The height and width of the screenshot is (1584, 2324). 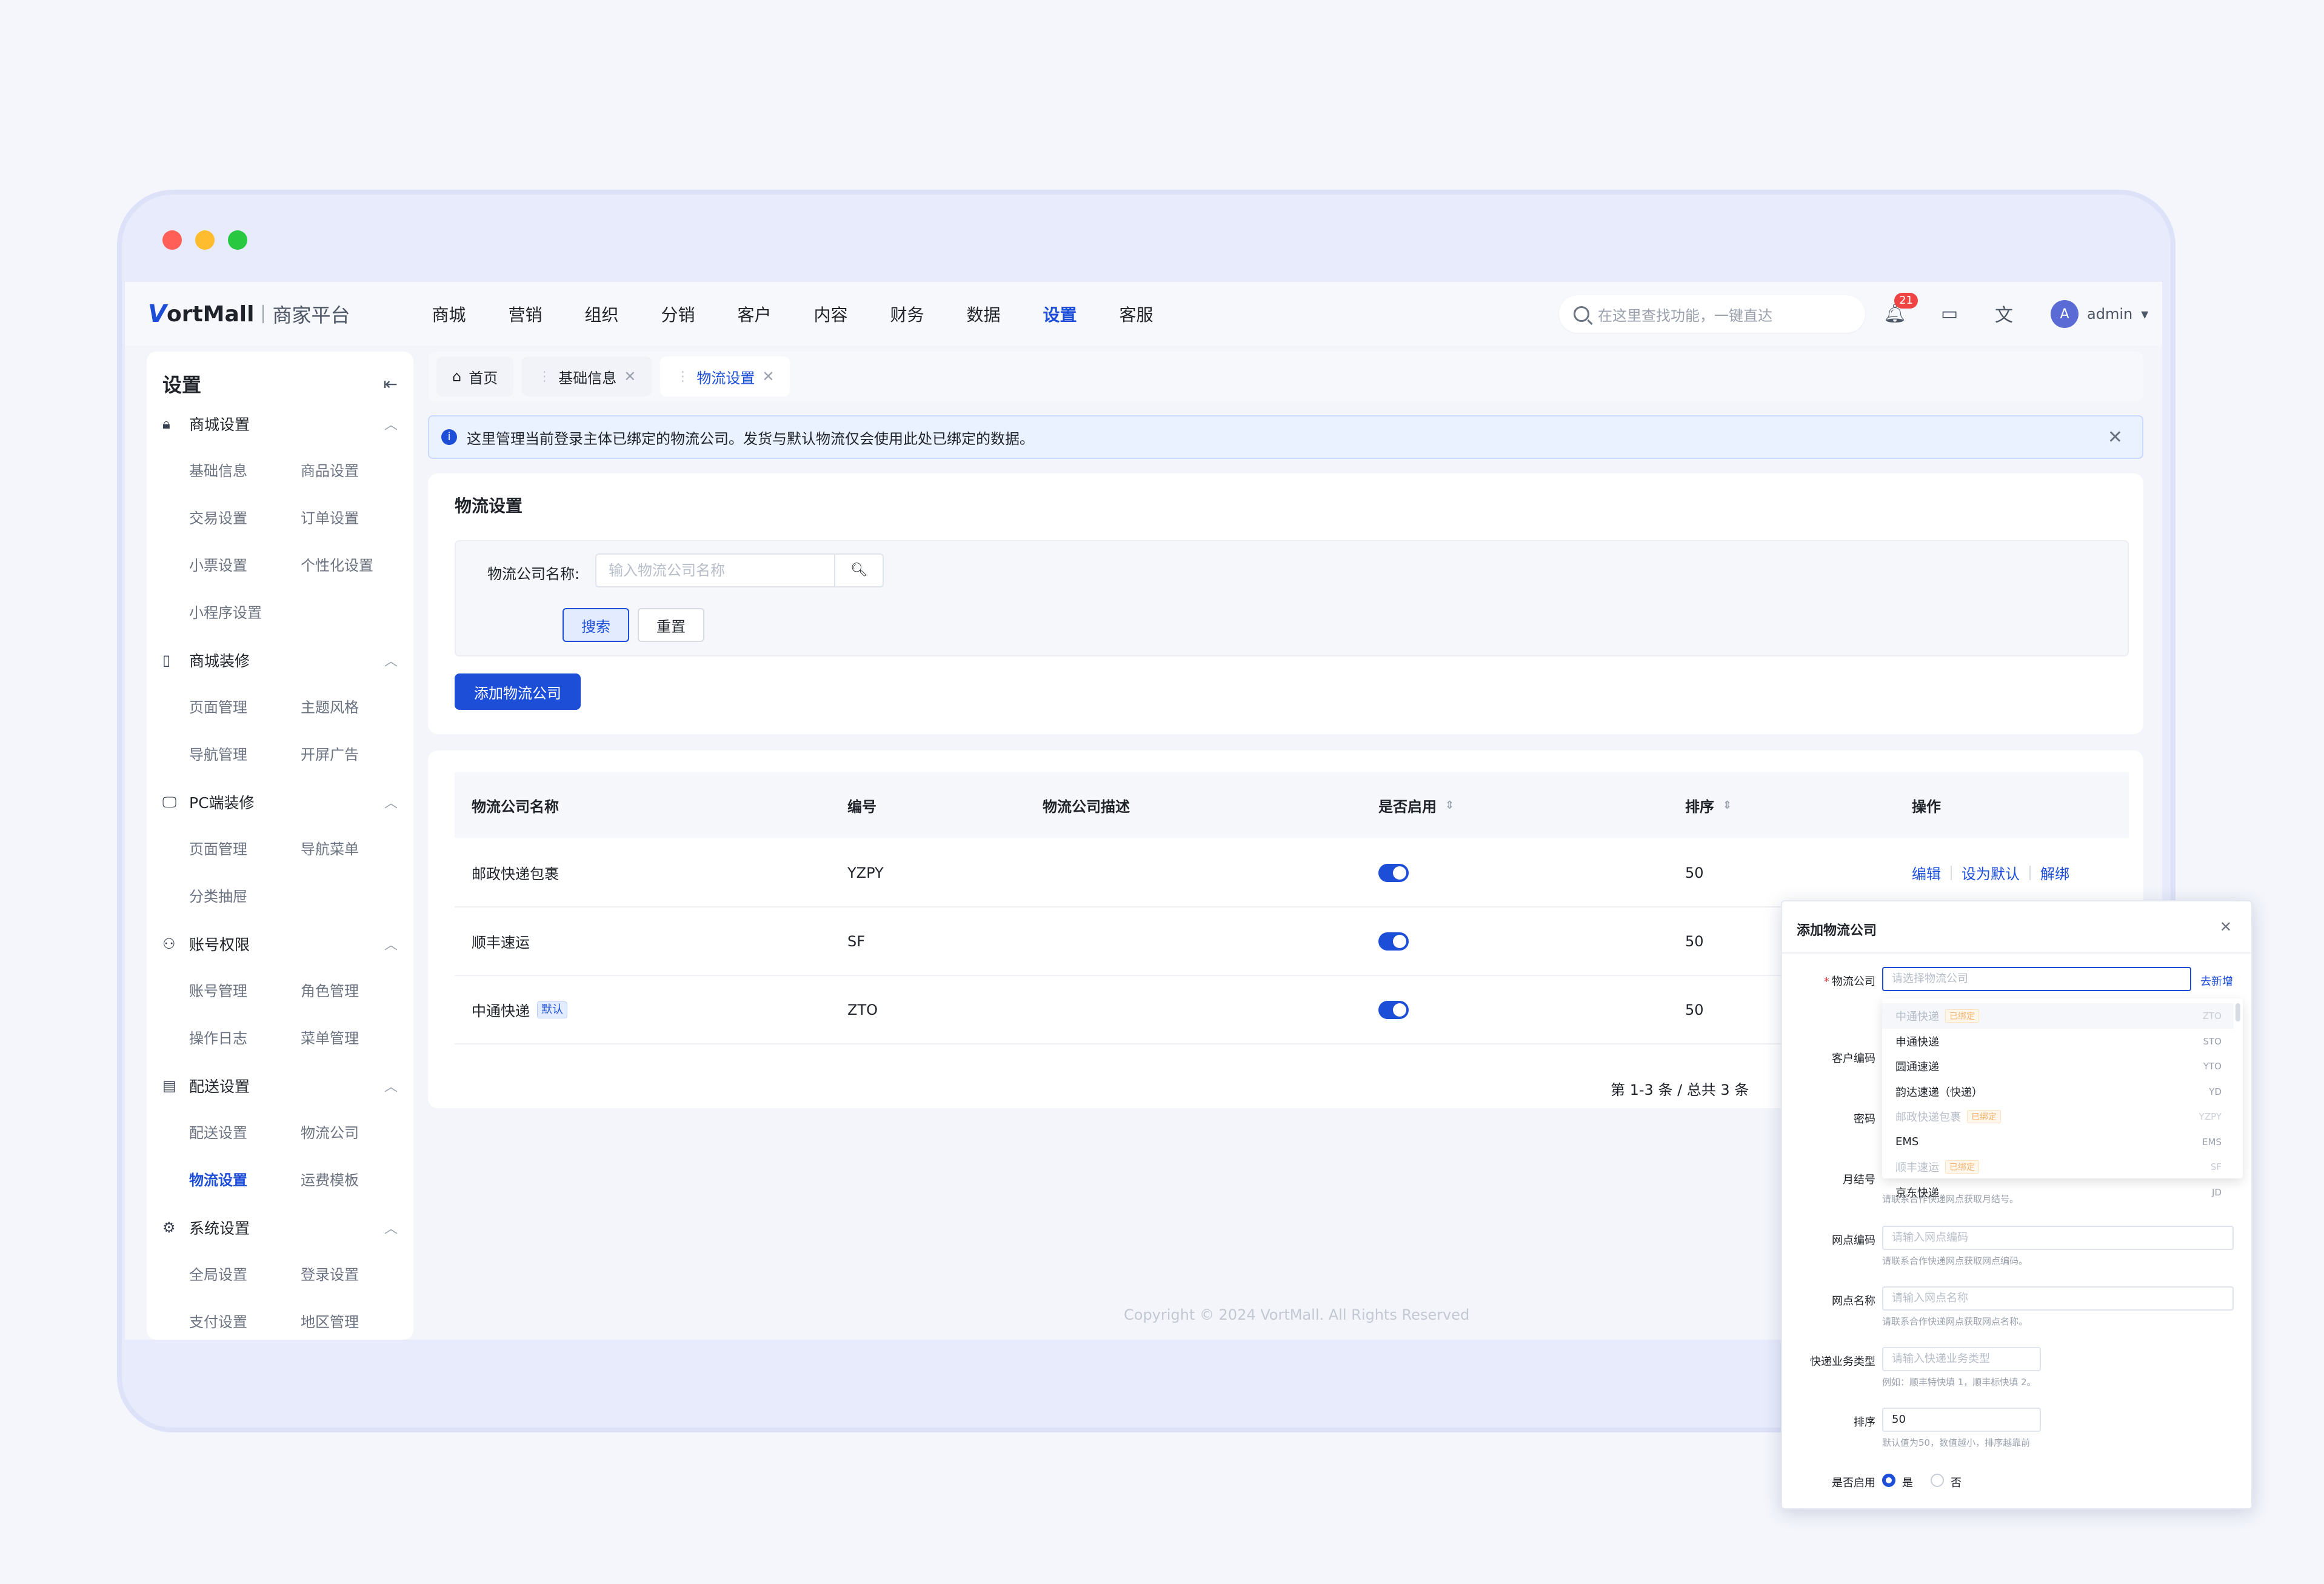 What do you see at coordinates (754, 314) in the screenshot?
I see `nav-item: 客户` at bounding box center [754, 314].